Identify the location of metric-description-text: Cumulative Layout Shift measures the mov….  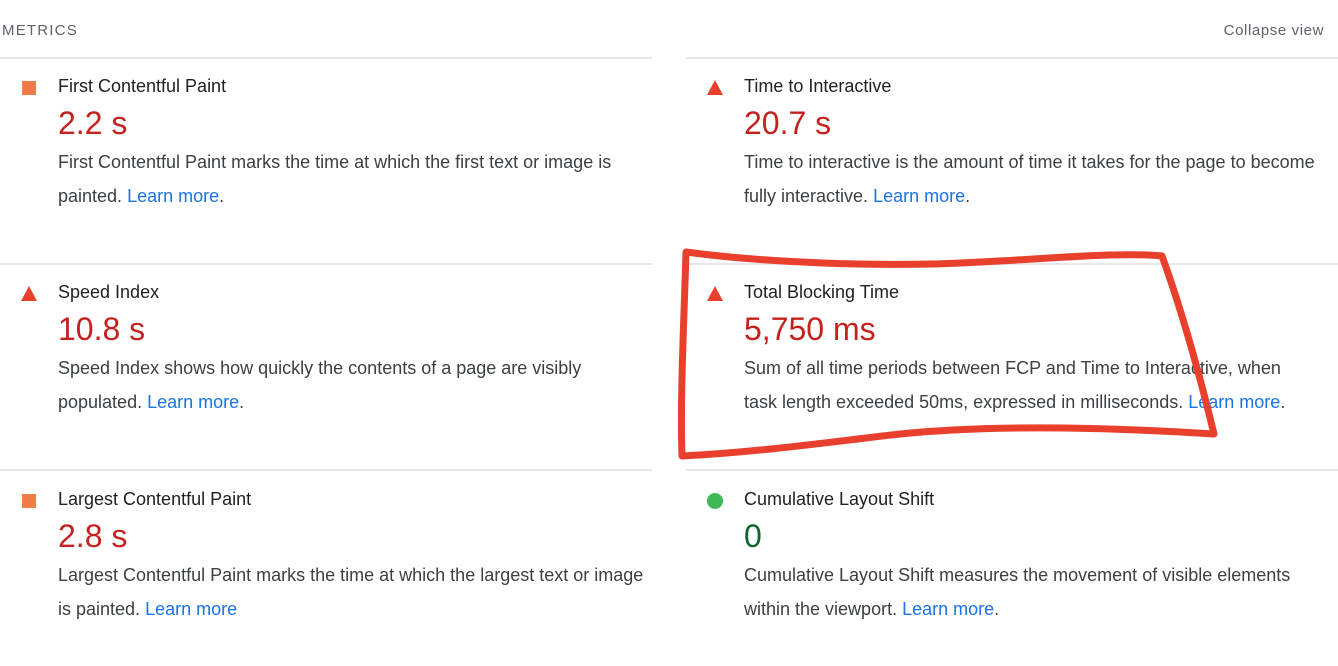
(1017, 592).